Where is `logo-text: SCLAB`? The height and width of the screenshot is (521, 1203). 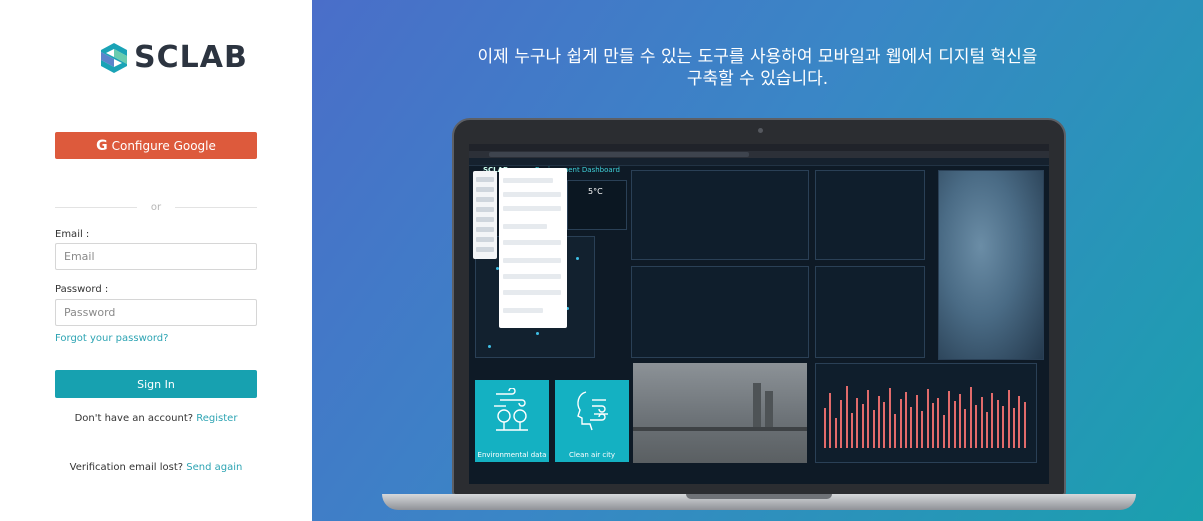 logo-text: SCLAB is located at coordinates (191, 57).